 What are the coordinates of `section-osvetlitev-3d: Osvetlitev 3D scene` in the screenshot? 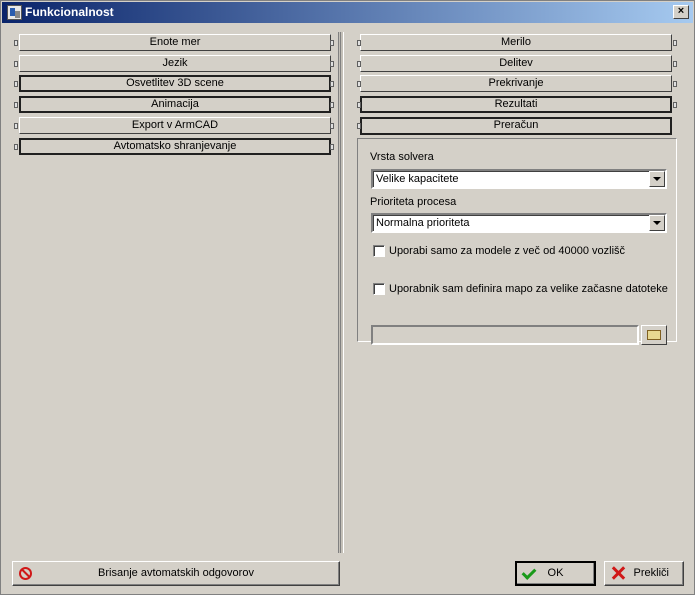 It's located at (175, 83).